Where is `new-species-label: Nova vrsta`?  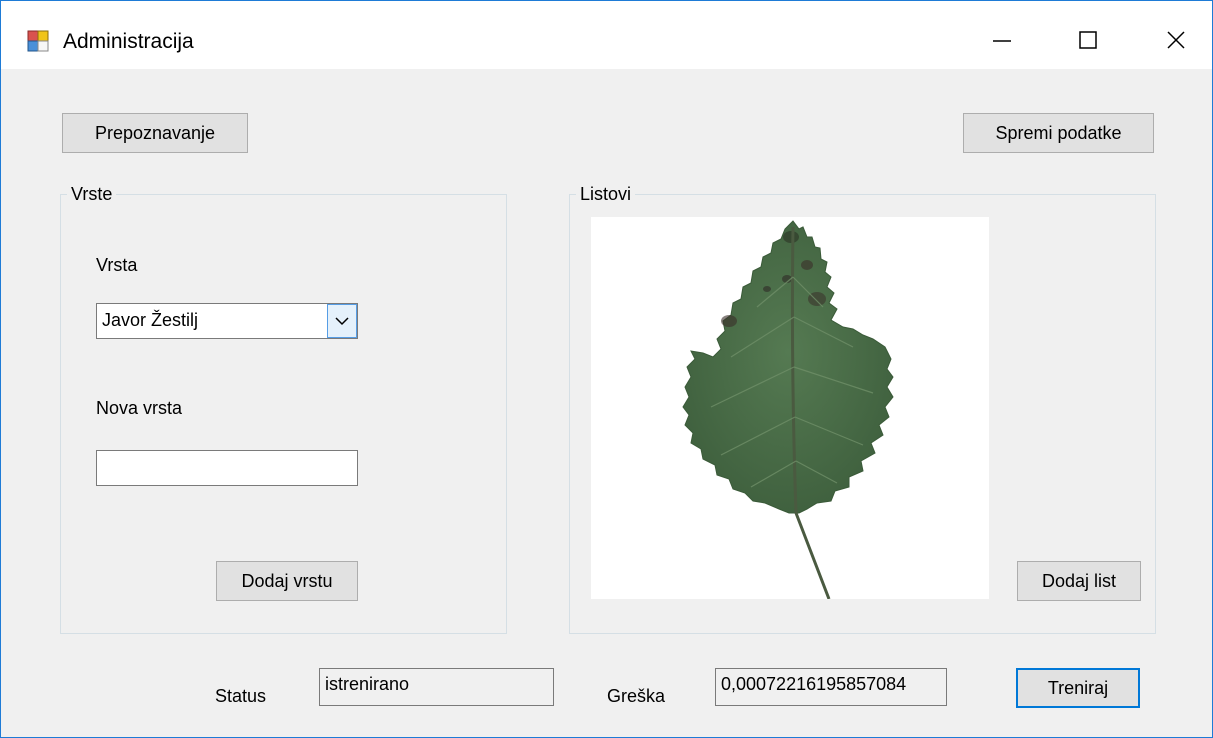
new-species-label: Nova vrsta is located at coordinates (139, 408).